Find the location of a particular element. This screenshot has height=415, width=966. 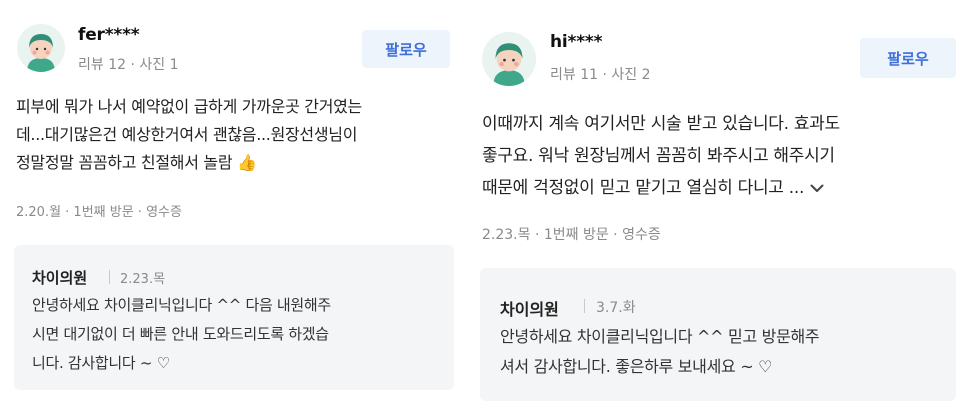

visit-meta: 2.23.목 · 1번째 방문 · 영수증 is located at coordinates (571, 235).